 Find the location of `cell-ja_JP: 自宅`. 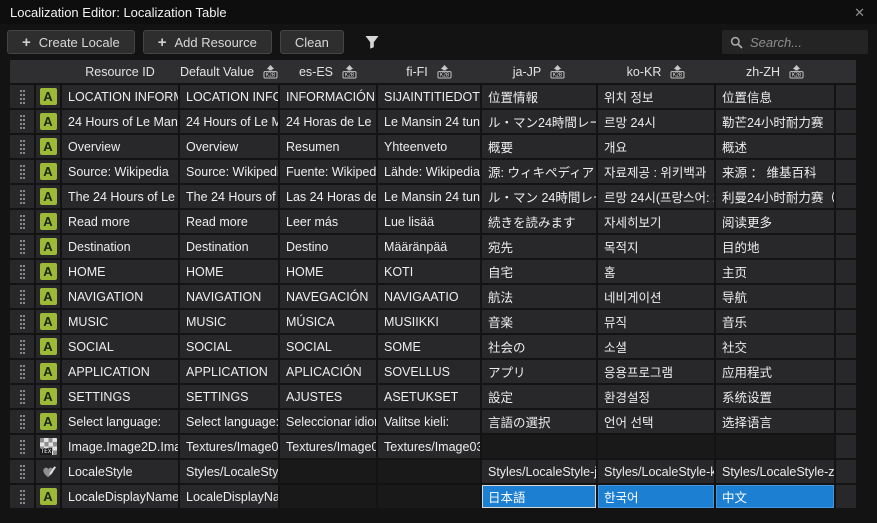

cell-ja_JP: 自宅 is located at coordinates (539, 271).